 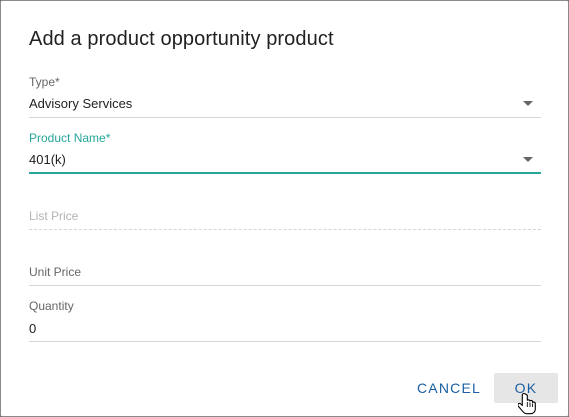 I want to click on unit-price-field: Unit Price, so click(x=285, y=277).